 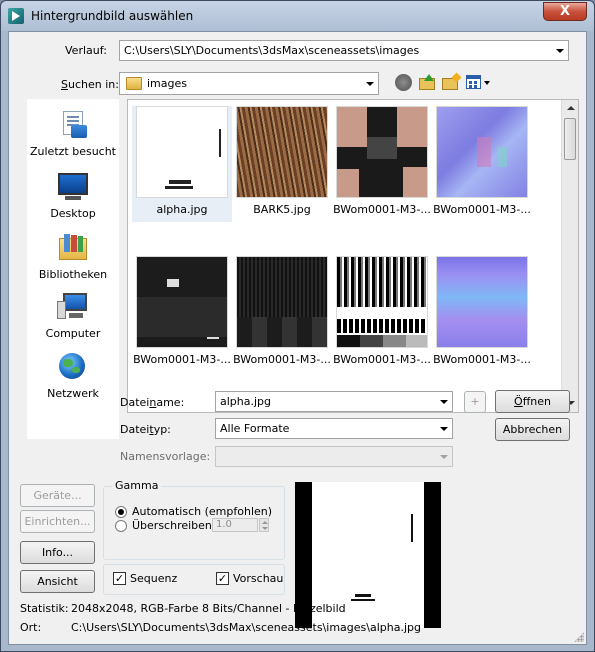 I want to click on preview-checkbox: ✓, so click(x=222, y=578).